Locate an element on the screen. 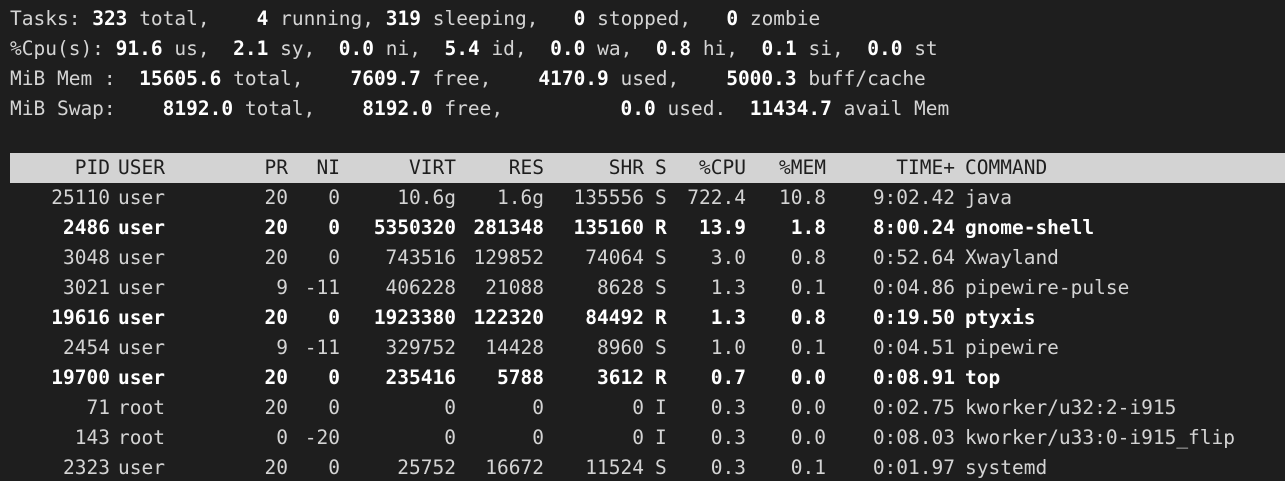 The image size is (1285, 481). tasks-sleeping-value: 319 is located at coordinates (403, 18).